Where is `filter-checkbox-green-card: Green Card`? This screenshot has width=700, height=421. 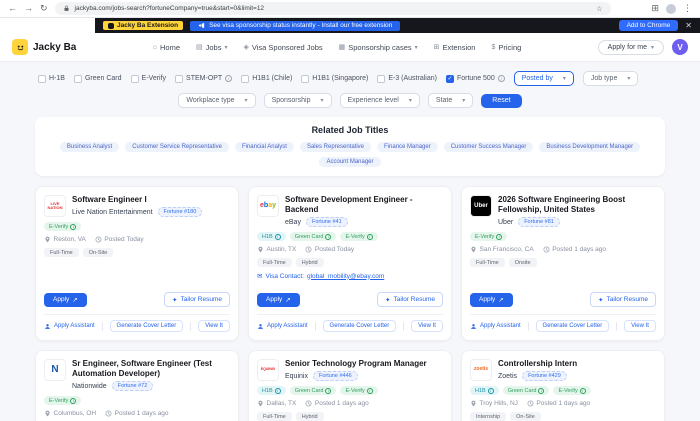 filter-checkbox-green-card: Green Card is located at coordinates (97, 78).